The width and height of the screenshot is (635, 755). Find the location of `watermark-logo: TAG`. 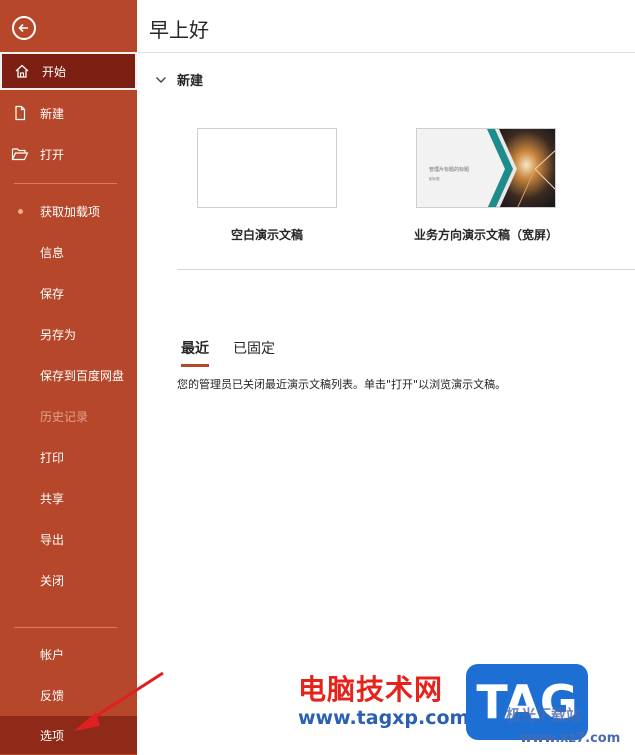

watermark-logo: TAG is located at coordinates (527, 702).